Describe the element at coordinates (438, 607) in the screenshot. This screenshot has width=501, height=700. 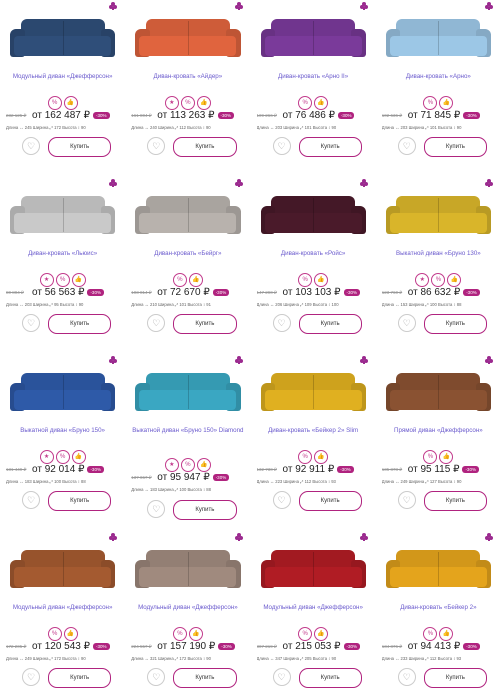
I see `product-title: Диван-кровать «Бейкер 2»` at that location.